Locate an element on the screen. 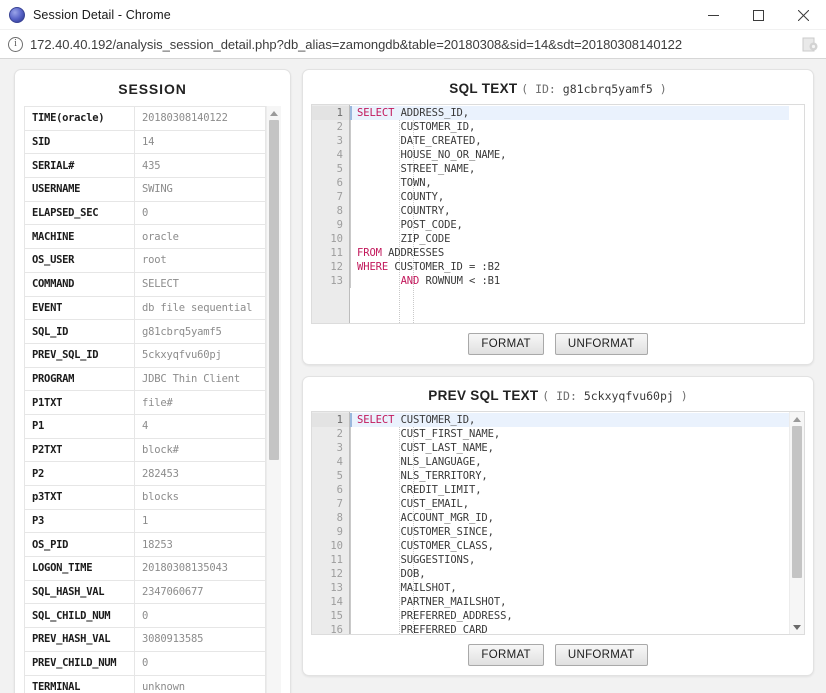 Image resolution: width=826 pixels, height=693 pixels. code-line: ZIP_CODE is located at coordinates (569, 239).